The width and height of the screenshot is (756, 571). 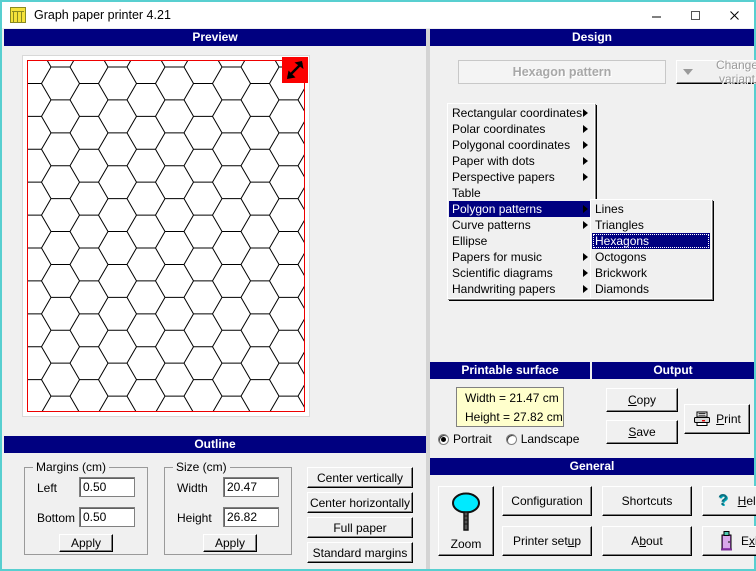 I want to click on exit-button: Exit, so click(x=729, y=541).